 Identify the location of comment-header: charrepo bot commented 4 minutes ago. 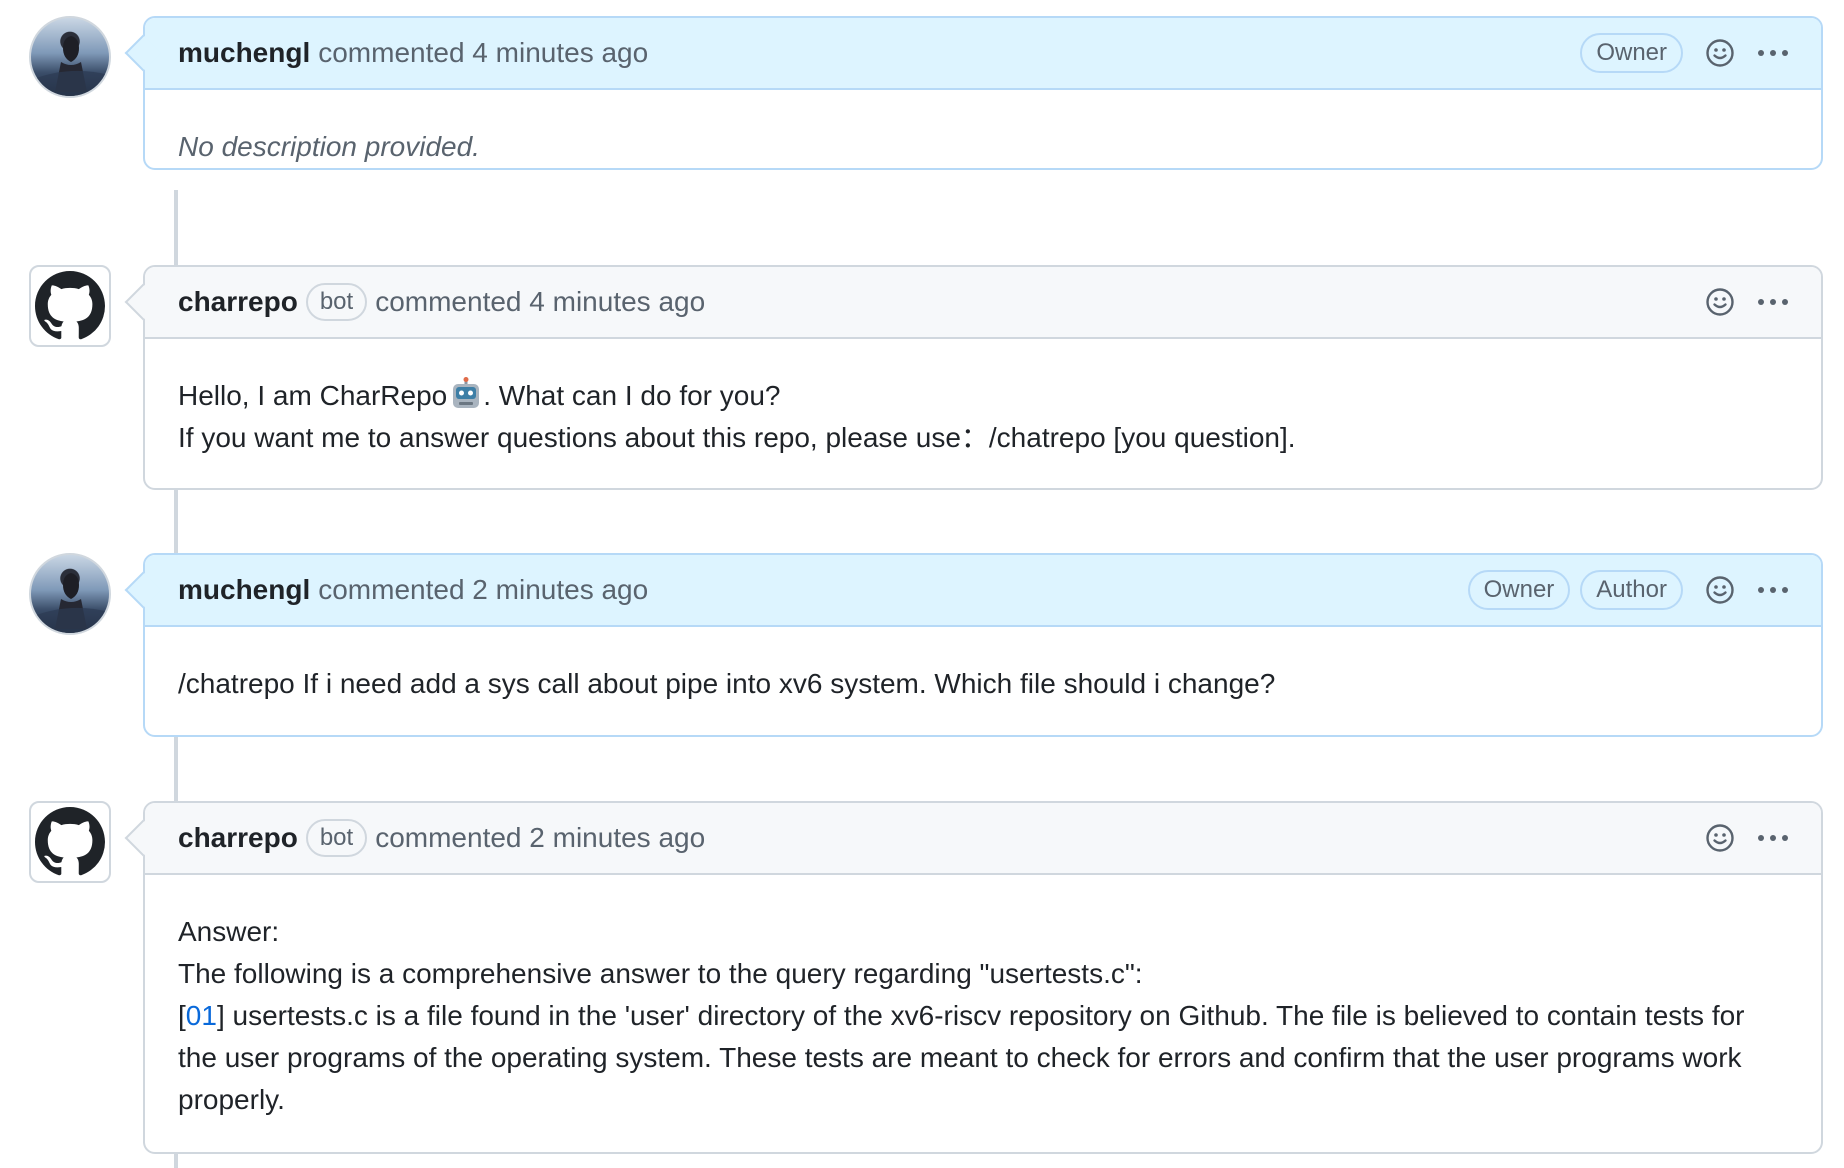
(972, 303).